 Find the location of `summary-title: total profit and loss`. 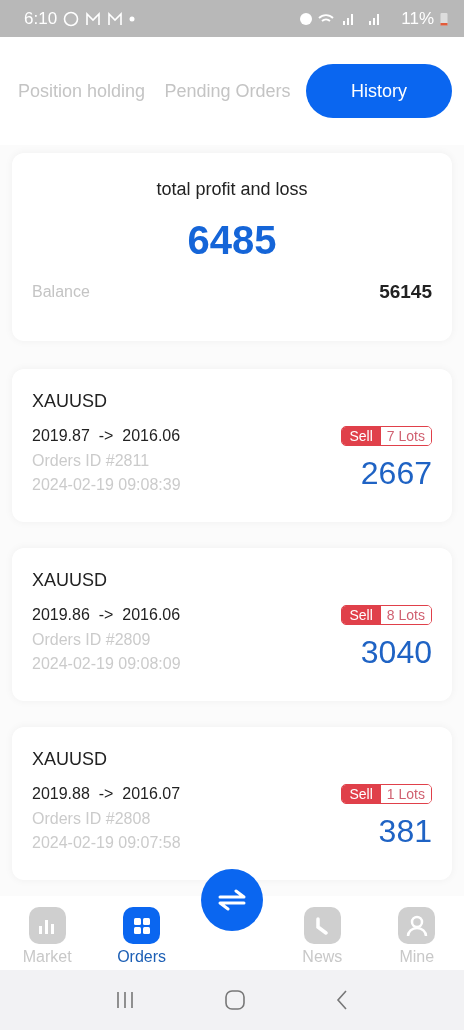

summary-title: total profit and loss is located at coordinates (232, 189).